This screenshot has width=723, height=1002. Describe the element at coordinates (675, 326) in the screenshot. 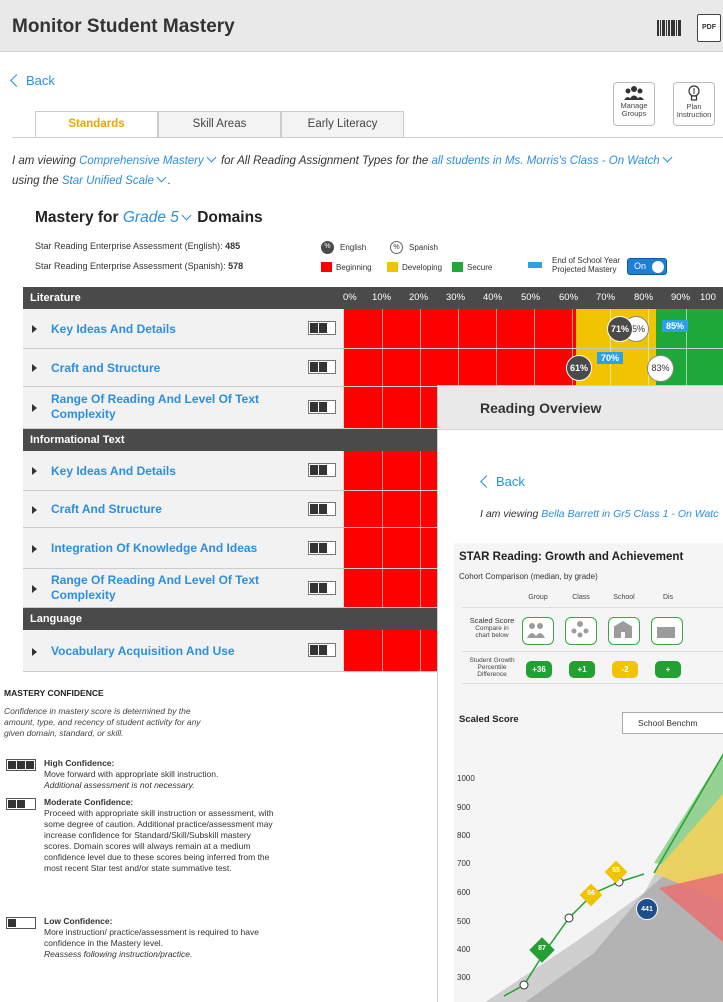

I see `projected-mastery-flag: 85%` at that location.